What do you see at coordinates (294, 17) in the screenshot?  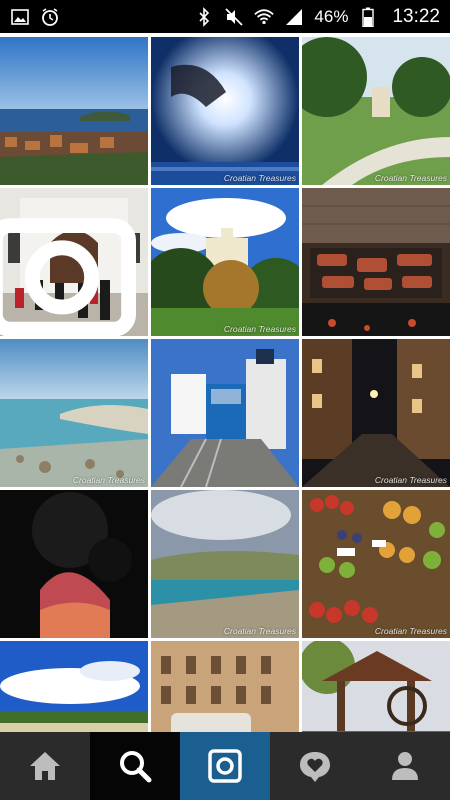 I see `signal-icon` at bounding box center [294, 17].